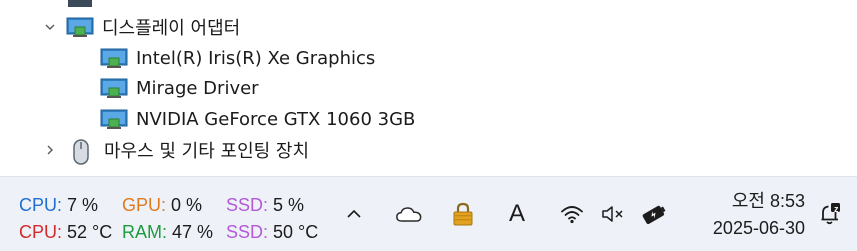 The image size is (857, 251). I want to click on tree-category-label: 디스플레이 어댑터, so click(171, 28).